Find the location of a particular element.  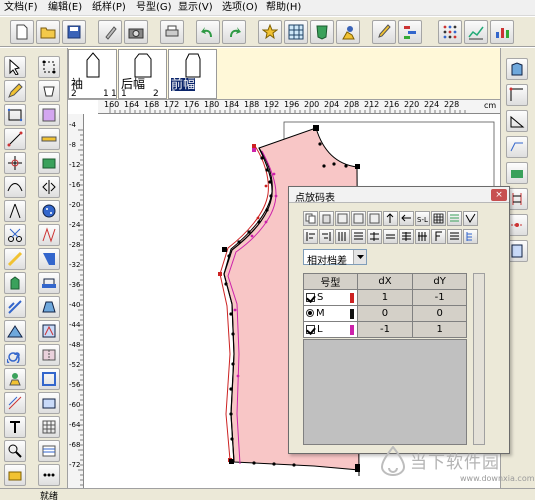

point-grade-button is located at coordinates (450, 32).